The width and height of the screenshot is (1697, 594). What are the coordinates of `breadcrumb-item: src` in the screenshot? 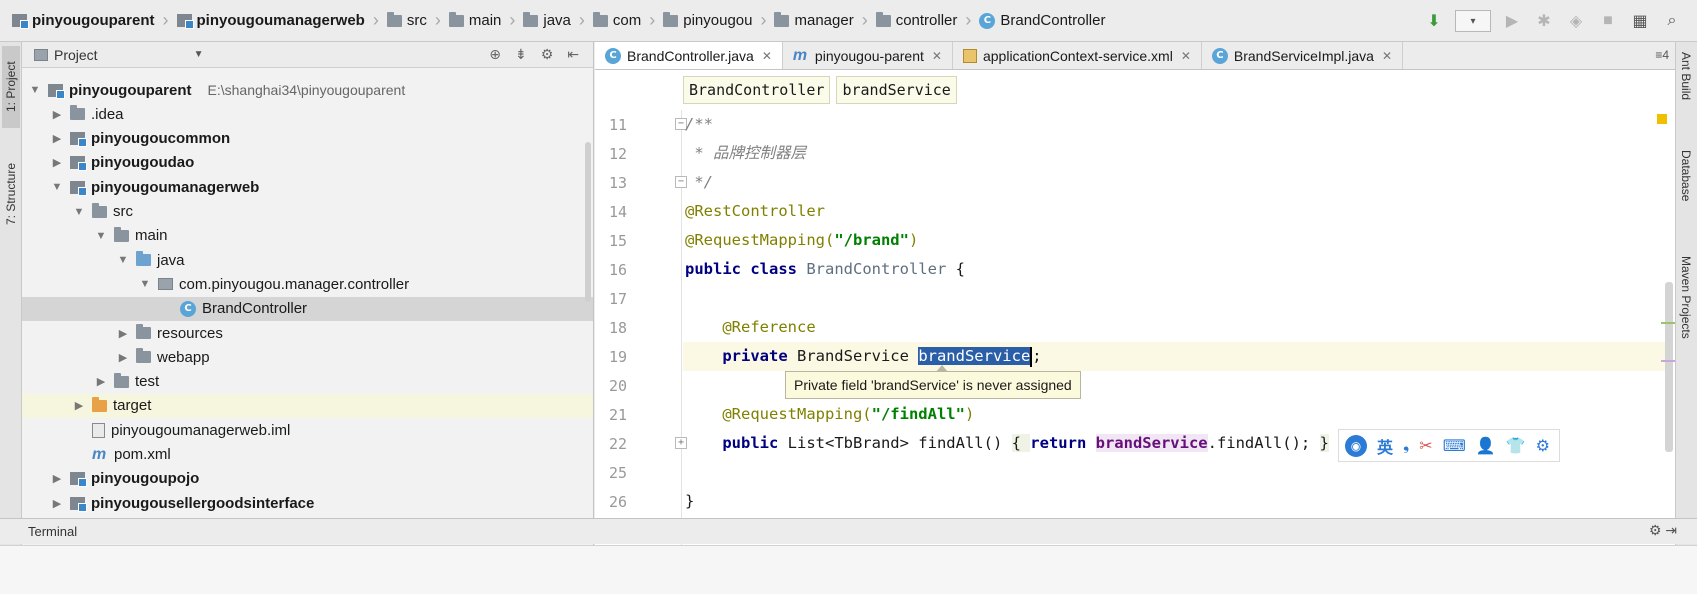 It's located at (407, 20).